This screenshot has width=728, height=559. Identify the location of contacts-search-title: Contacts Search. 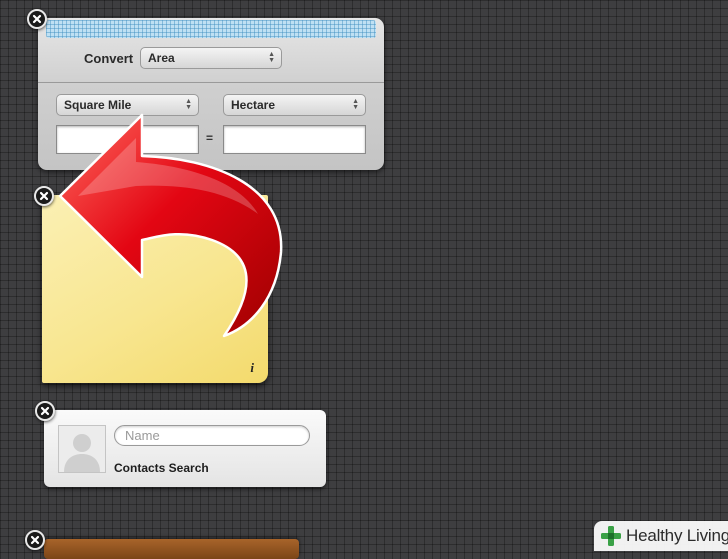
(161, 468).